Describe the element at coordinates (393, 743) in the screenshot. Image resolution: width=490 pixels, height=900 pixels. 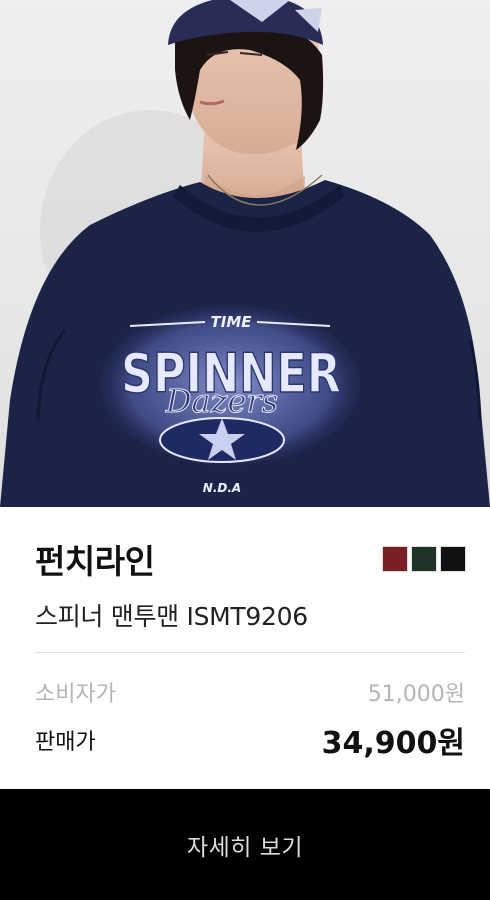
I see `sale-price: 34,900원` at that location.